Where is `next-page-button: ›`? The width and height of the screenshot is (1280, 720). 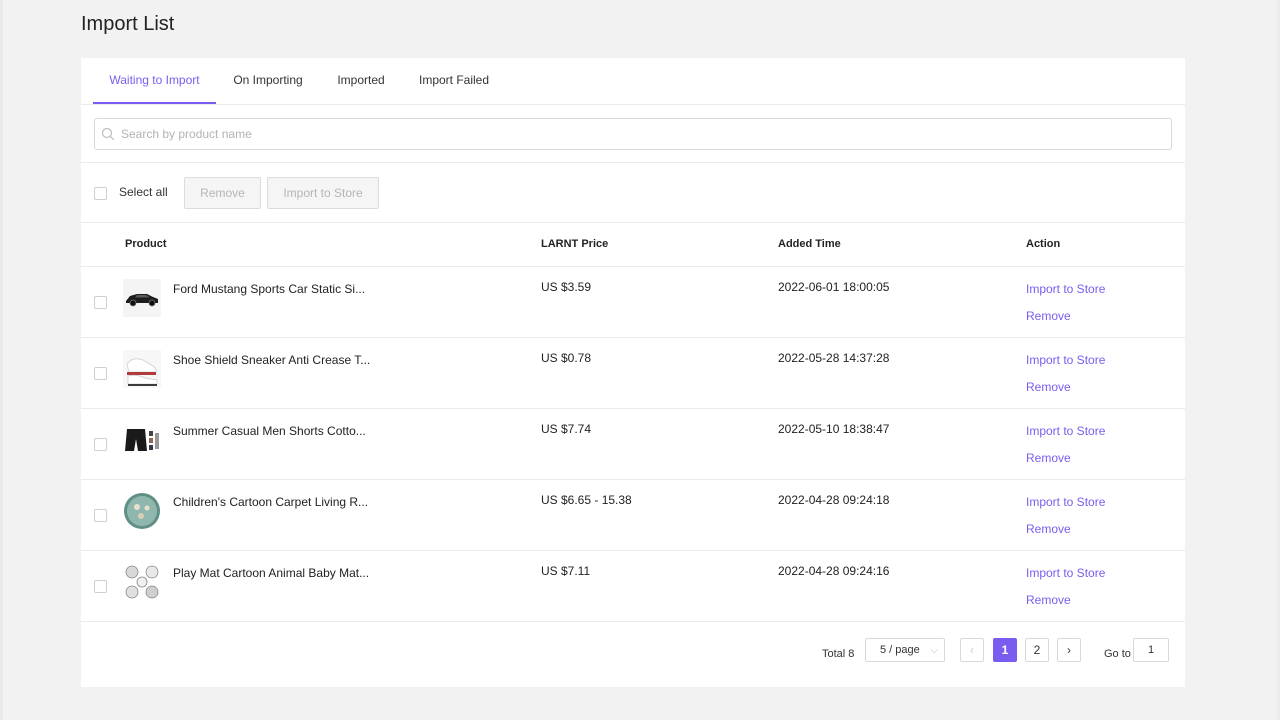 next-page-button: › is located at coordinates (1069, 650).